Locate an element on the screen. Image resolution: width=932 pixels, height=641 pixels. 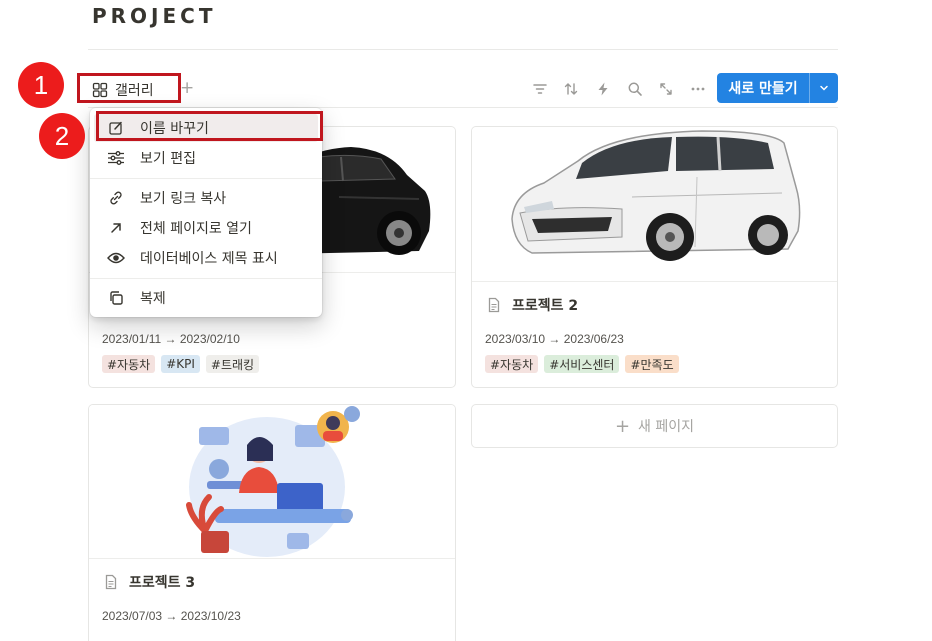
tag: #서비스센터 is located at coordinates (582, 364).